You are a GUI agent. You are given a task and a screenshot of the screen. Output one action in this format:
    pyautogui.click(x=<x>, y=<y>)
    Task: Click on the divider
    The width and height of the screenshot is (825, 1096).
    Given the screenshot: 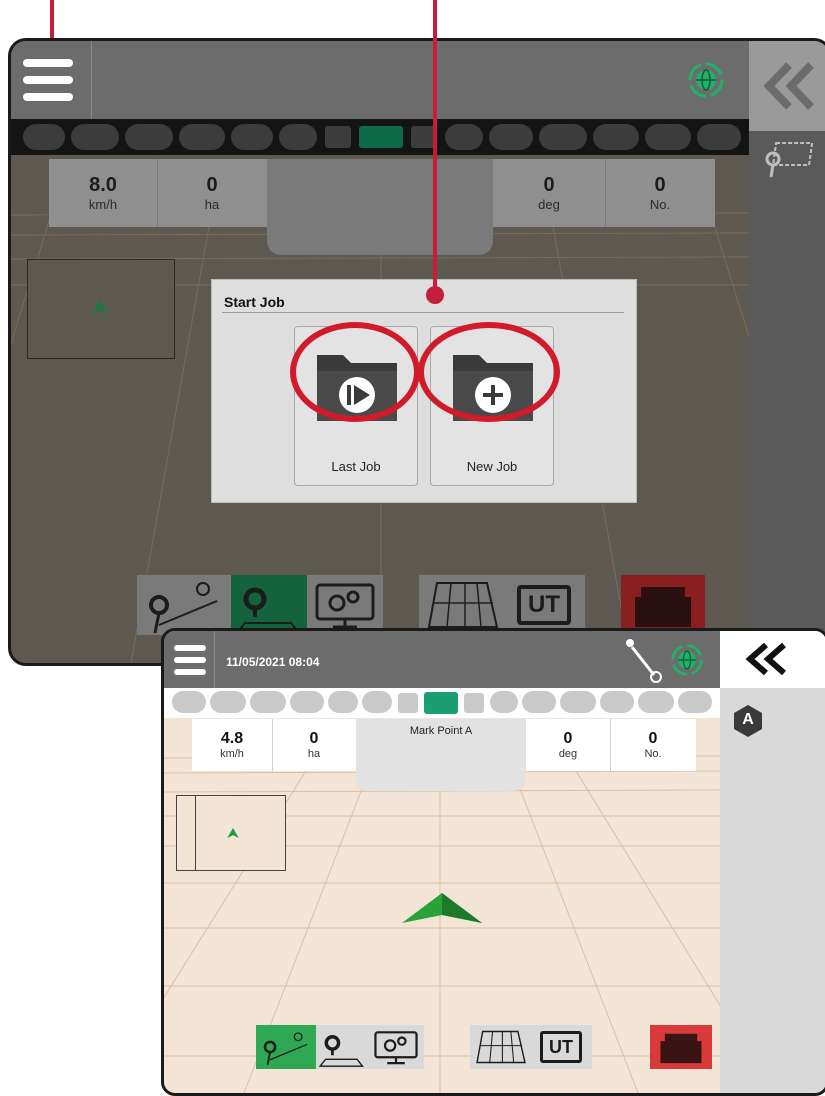 What is the action you would take?
    pyautogui.click(x=423, y=312)
    